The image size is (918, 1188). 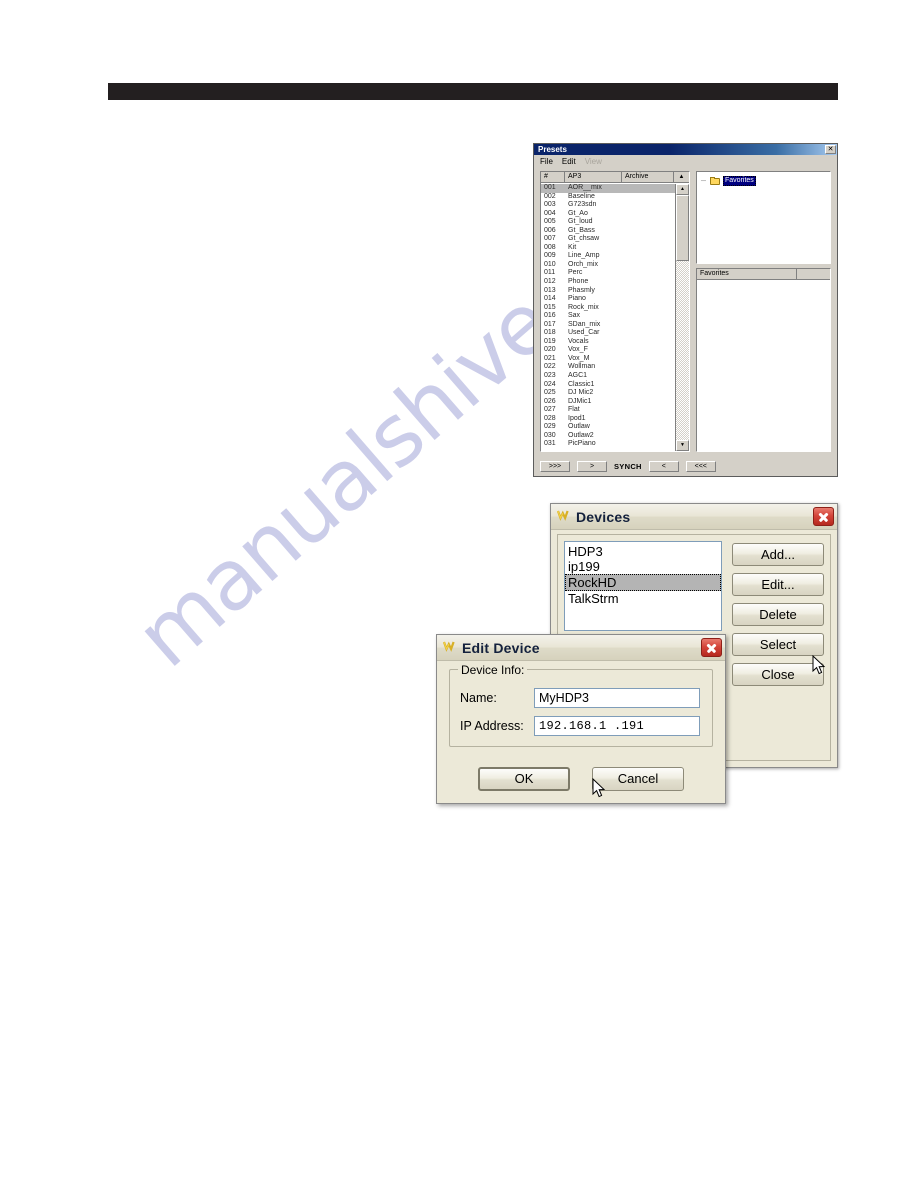 I want to click on preset-row: 013 Phasmly, so click(x=608, y=291).